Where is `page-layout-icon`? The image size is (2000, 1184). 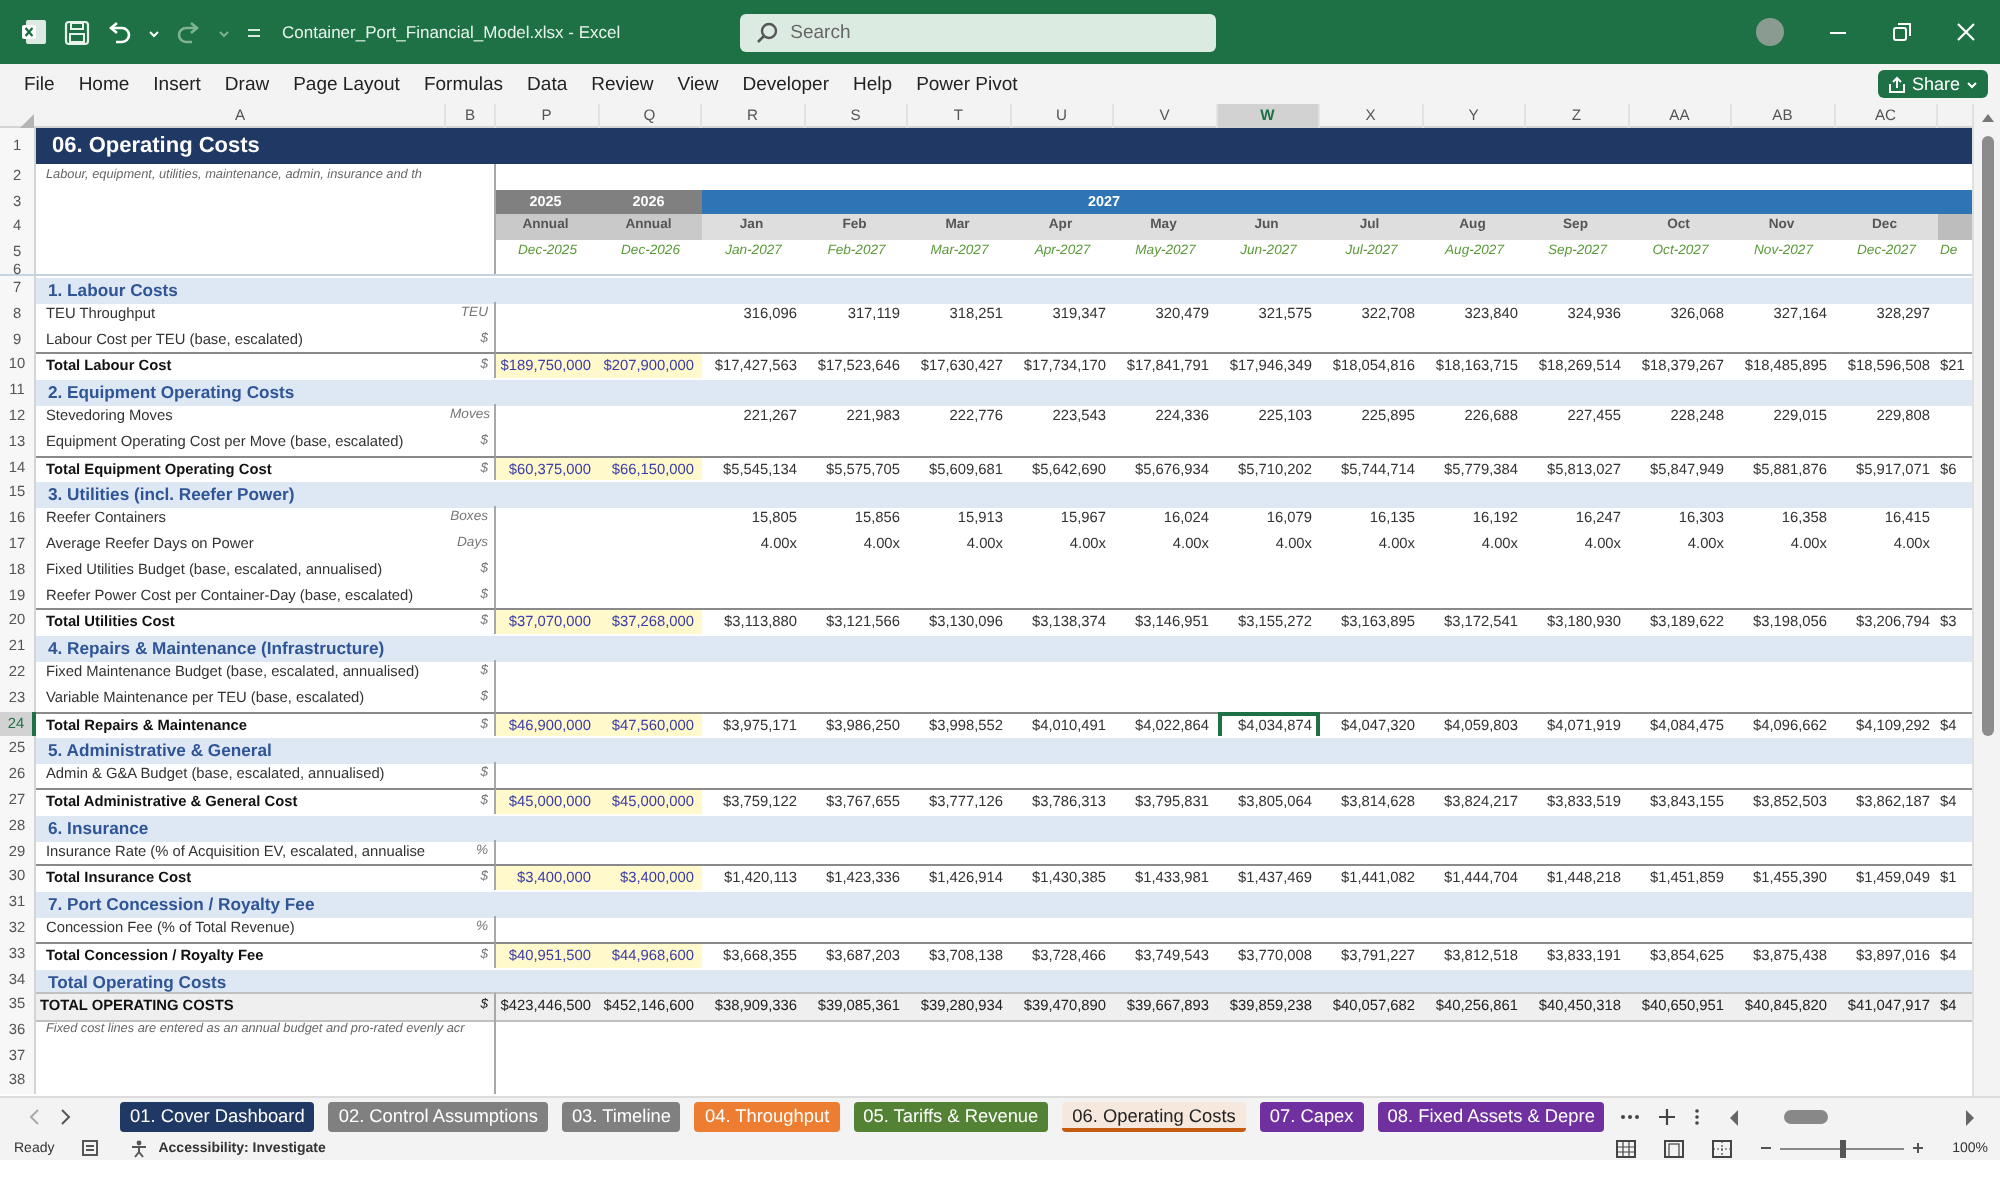
page-layout-icon is located at coordinates (1674, 1148).